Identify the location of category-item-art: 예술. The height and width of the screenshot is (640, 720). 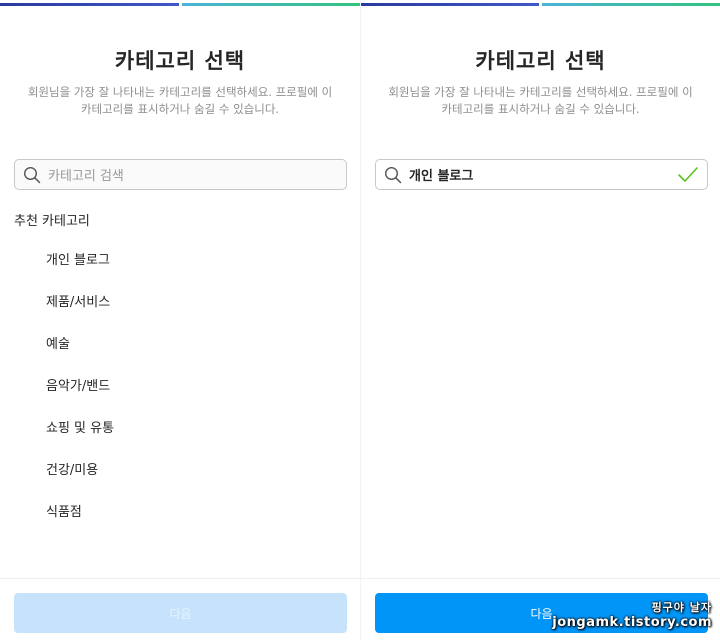
(80, 355).